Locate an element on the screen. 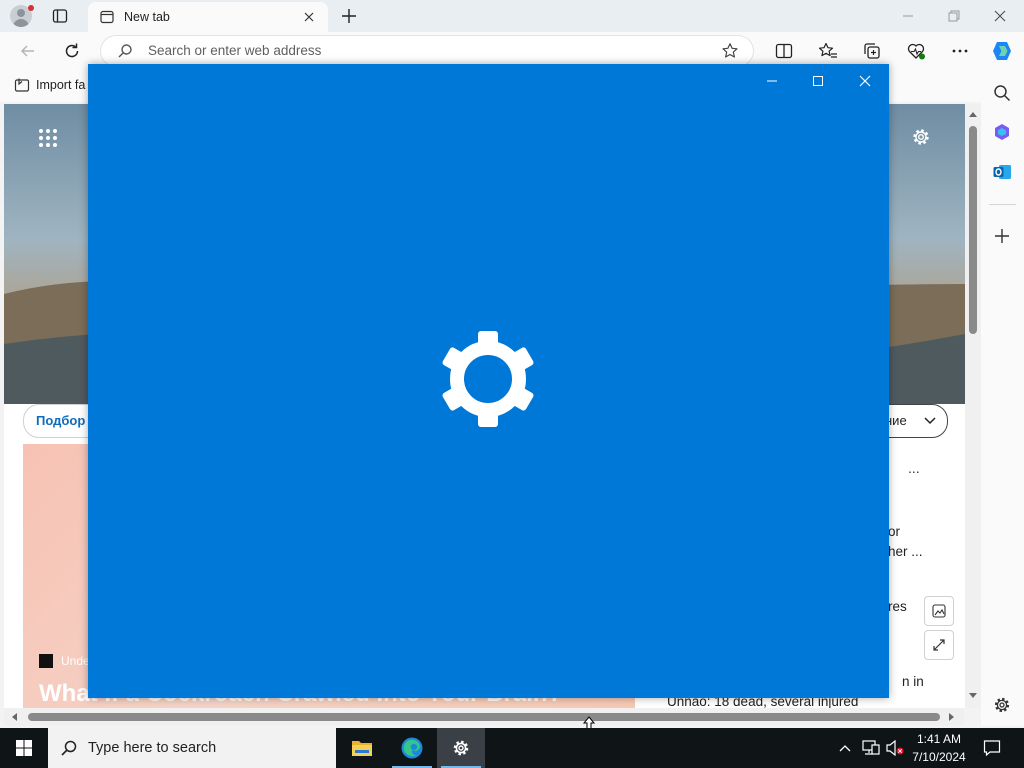 Image resolution: width=1024 pixels, height=768 pixels. import-favorites-label: Import fa is located at coordinates (61, 85).